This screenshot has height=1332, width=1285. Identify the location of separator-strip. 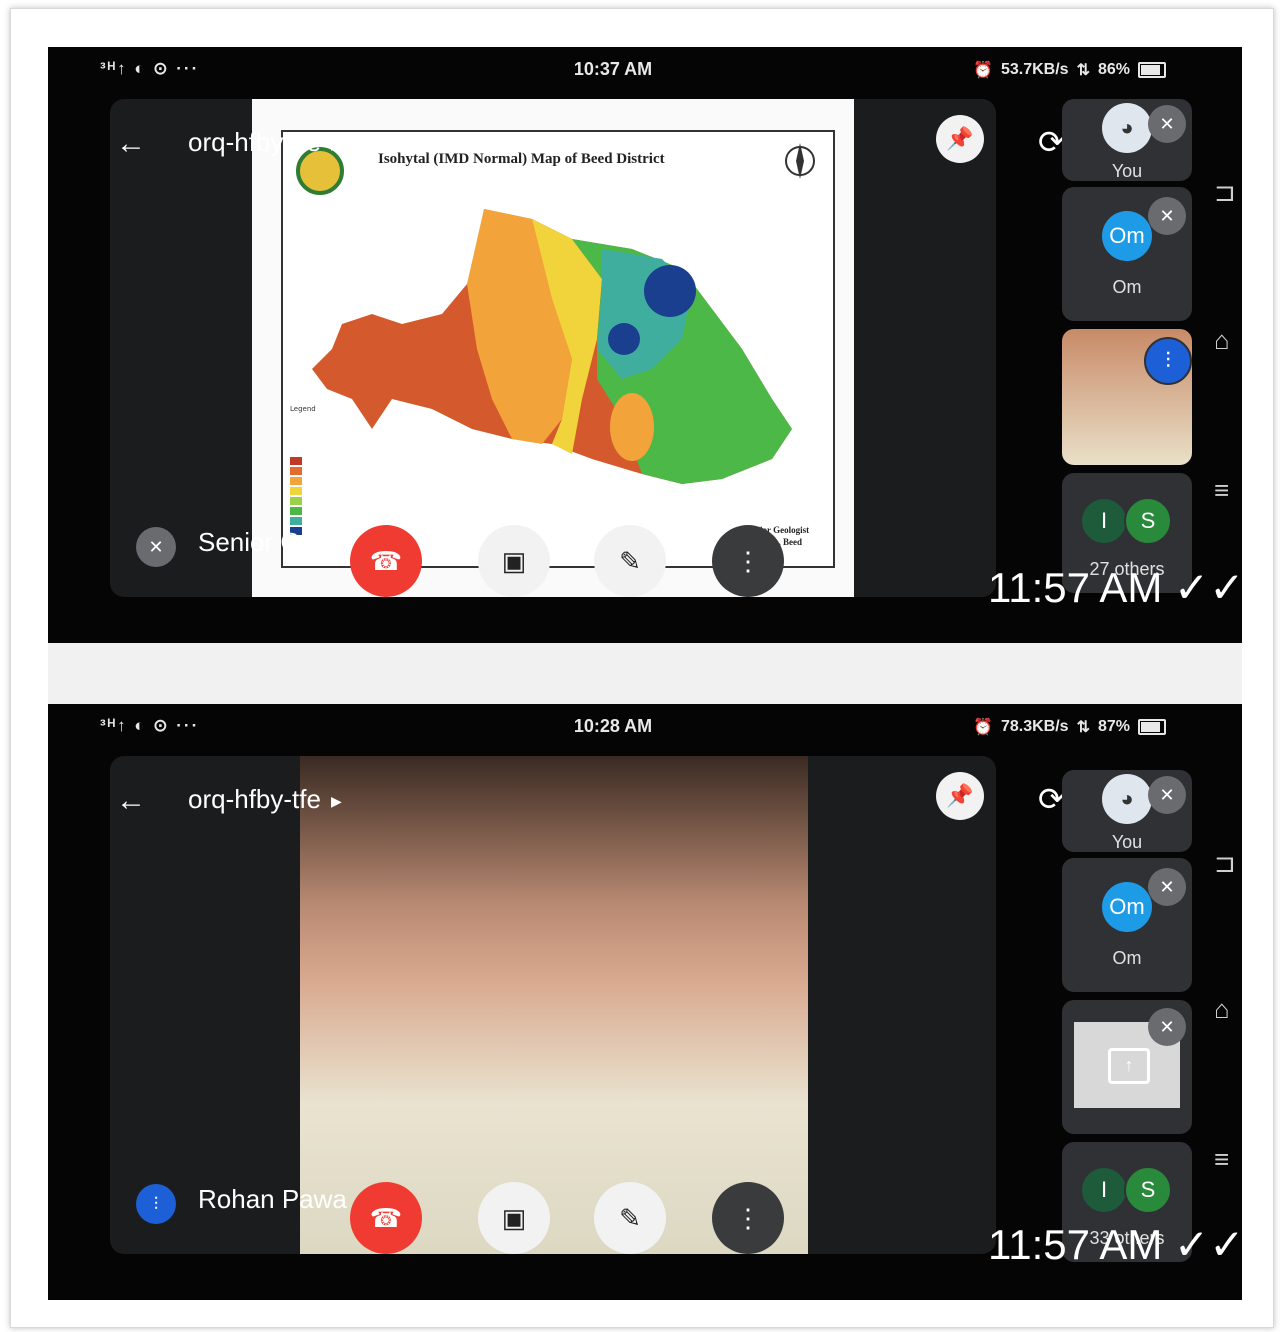
(645, 673).